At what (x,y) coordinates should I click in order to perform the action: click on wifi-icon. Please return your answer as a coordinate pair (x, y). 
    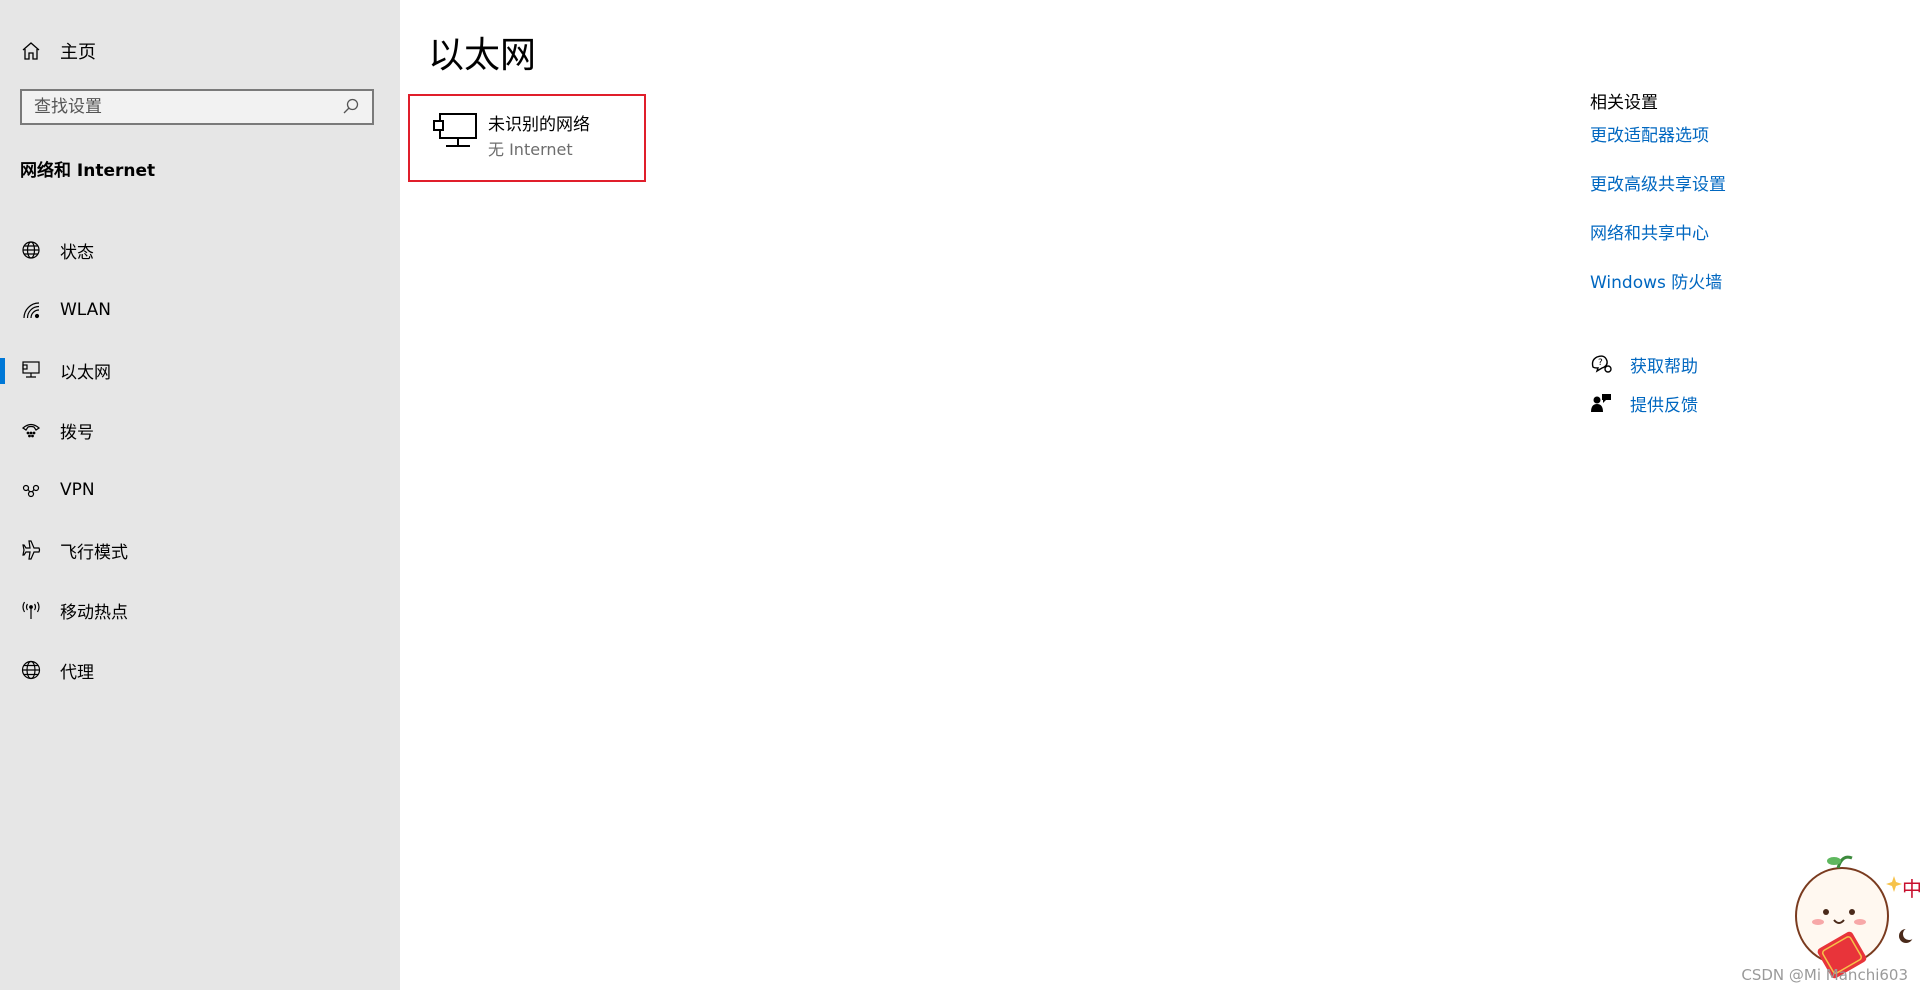
    Looking at the image, I should click on (31, 310).